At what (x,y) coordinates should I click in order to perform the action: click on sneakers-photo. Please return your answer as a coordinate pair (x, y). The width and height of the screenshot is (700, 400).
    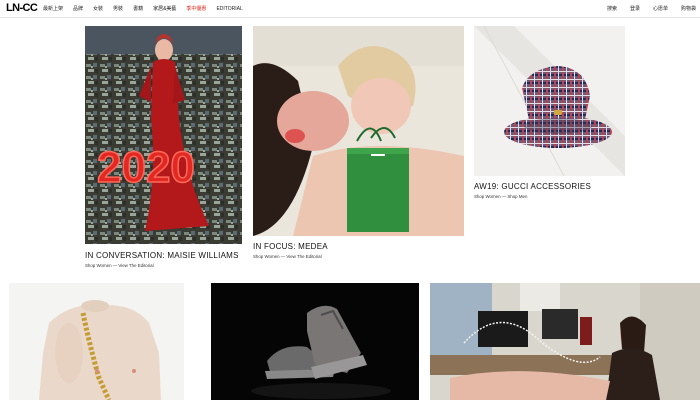
    Looking at the image, I should click on (315, 341).